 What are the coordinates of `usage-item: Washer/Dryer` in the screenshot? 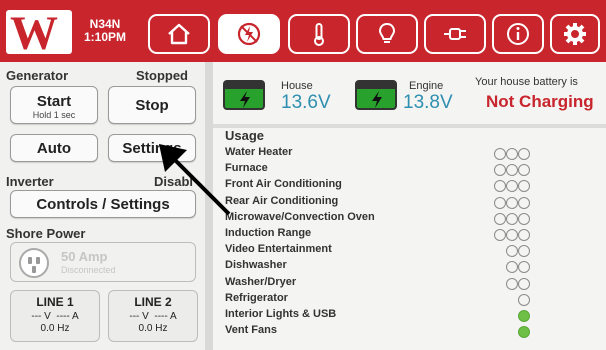 It's located at (261, 281).